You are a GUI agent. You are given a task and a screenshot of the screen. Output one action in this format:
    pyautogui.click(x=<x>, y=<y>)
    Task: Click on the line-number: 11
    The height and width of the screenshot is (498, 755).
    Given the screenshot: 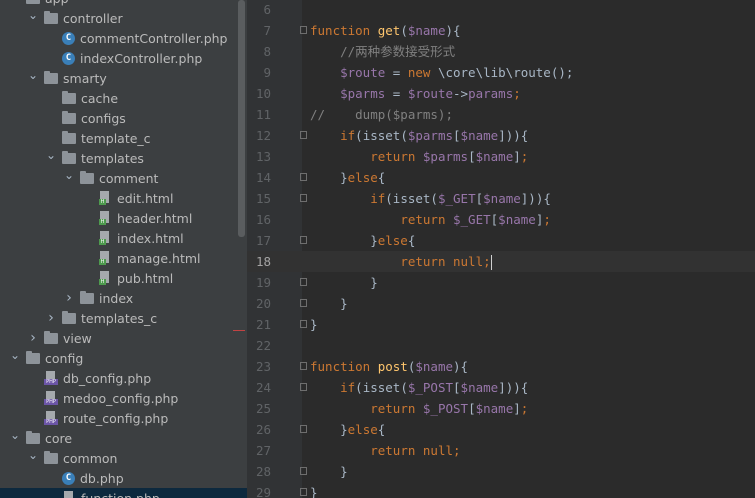 What is the action you would take?
    pyautogui.click(x=263, y=114)
    